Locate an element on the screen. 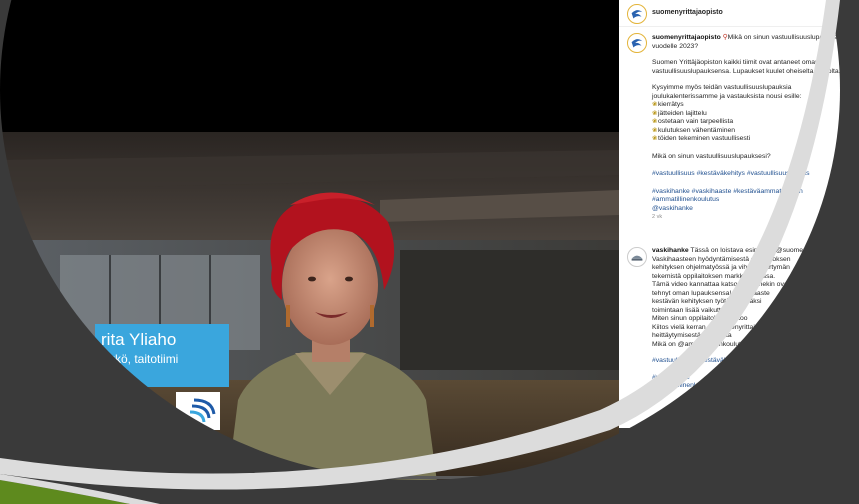 Image resolution: width=859 pixels, height=504 pixels. hashtags: #vaskihanke is located at coordinates (748, 378).